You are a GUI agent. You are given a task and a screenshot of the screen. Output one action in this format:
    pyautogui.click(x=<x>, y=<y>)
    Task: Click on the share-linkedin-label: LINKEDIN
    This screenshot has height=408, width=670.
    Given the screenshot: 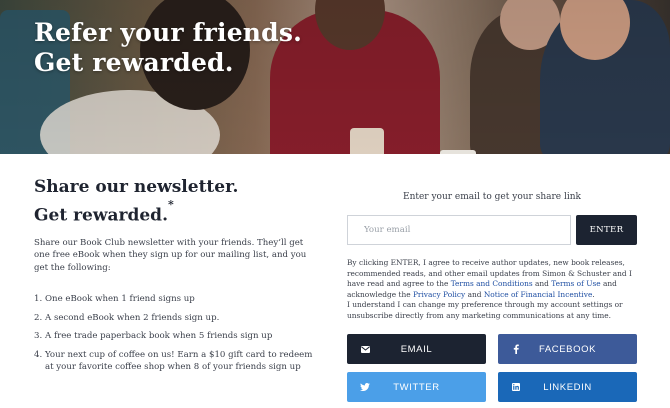 What is the action you would take?
    pyautogui.click(x=567, y=387)
    